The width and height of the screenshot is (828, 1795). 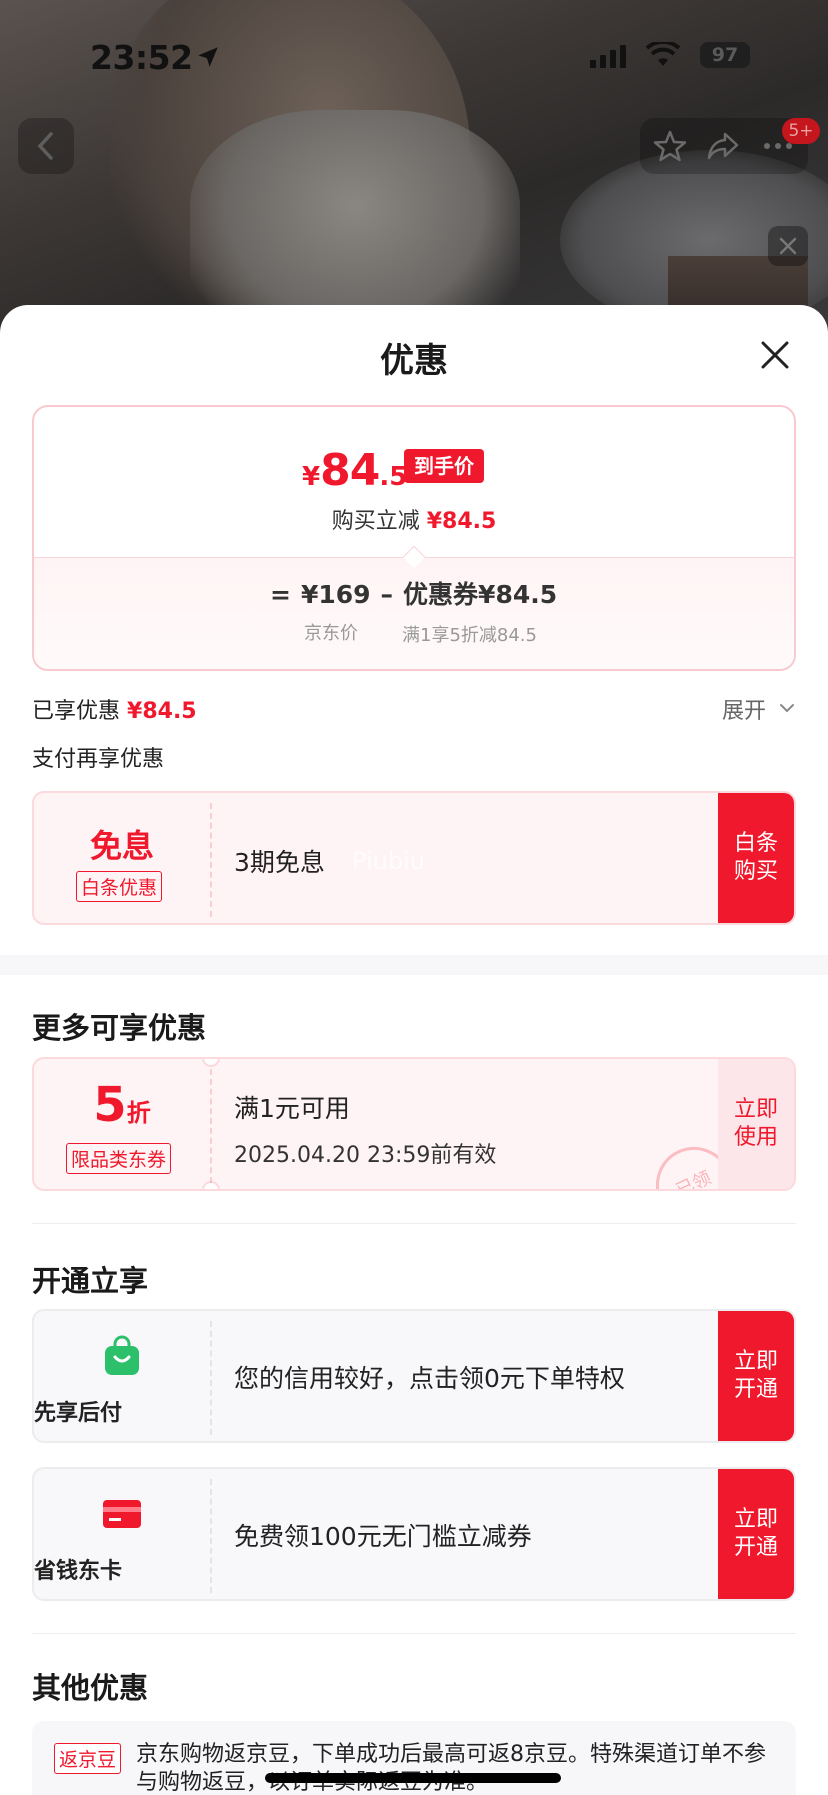 I want to click on baitiao-main: 免息, so click(x=121, y=846).